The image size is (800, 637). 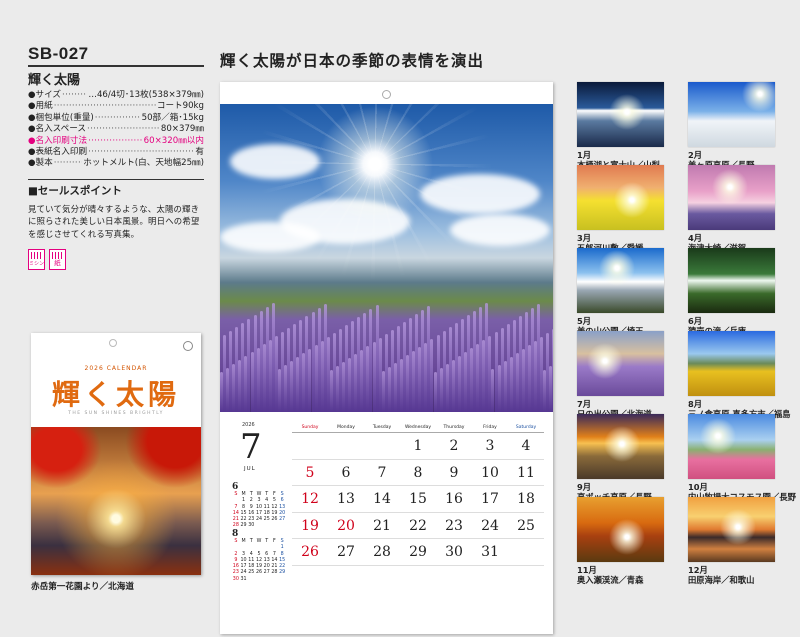 I want to click on day-cell: 15, so click(x=418, y=499).